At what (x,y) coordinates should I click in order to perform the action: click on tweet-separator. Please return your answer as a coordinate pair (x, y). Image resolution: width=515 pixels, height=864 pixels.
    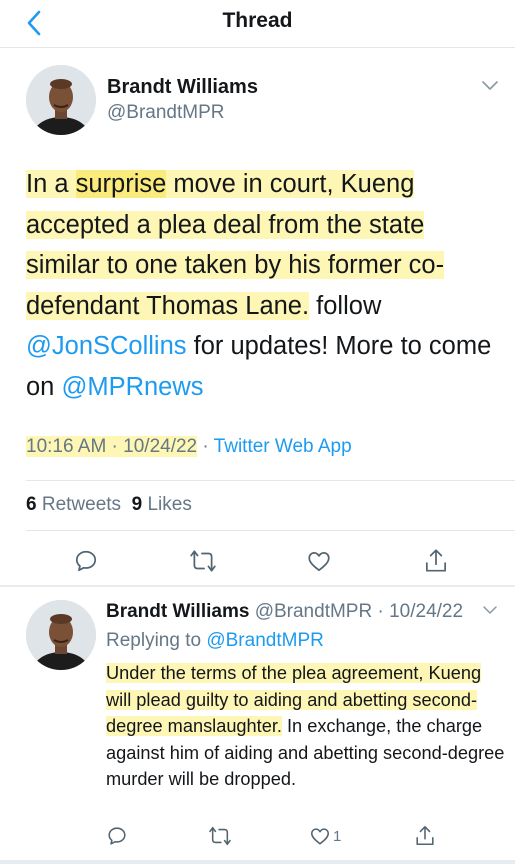
    Looking at the image, I should click on (257, 586).